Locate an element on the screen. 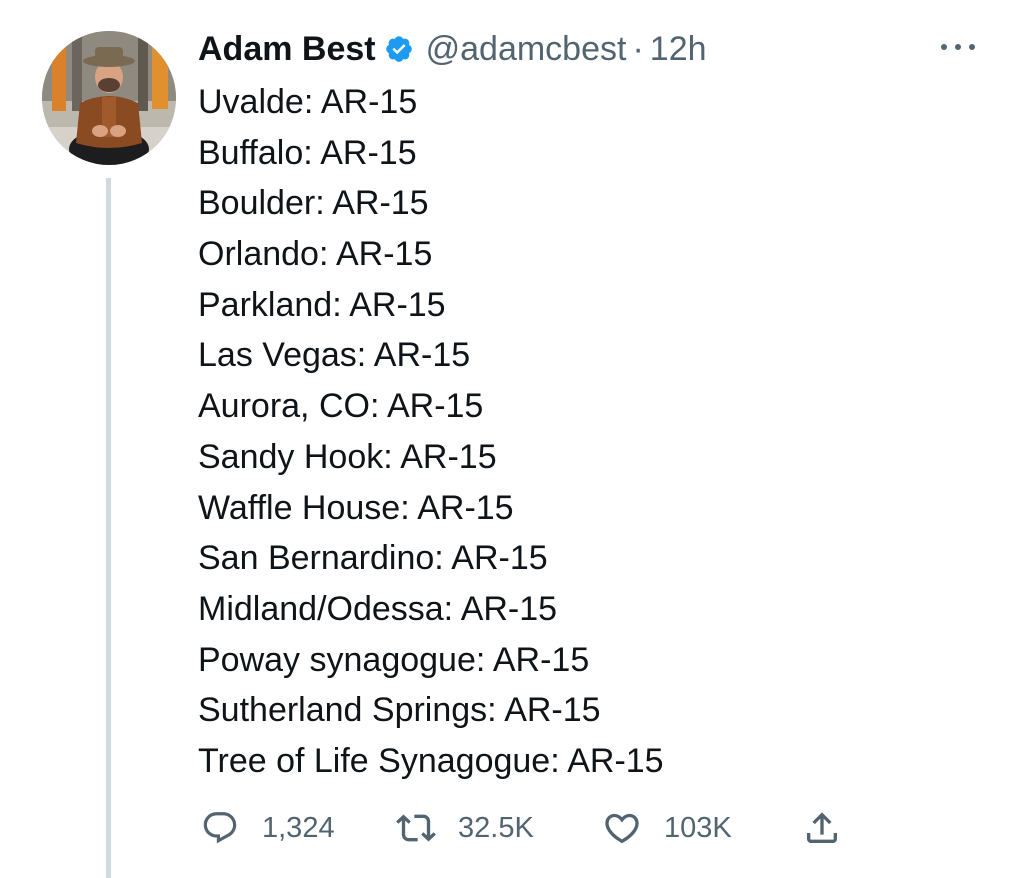 The image size is (1024, 878). tweet-line: San Bernardino: AR-15 is located at coordinates (373, 558).